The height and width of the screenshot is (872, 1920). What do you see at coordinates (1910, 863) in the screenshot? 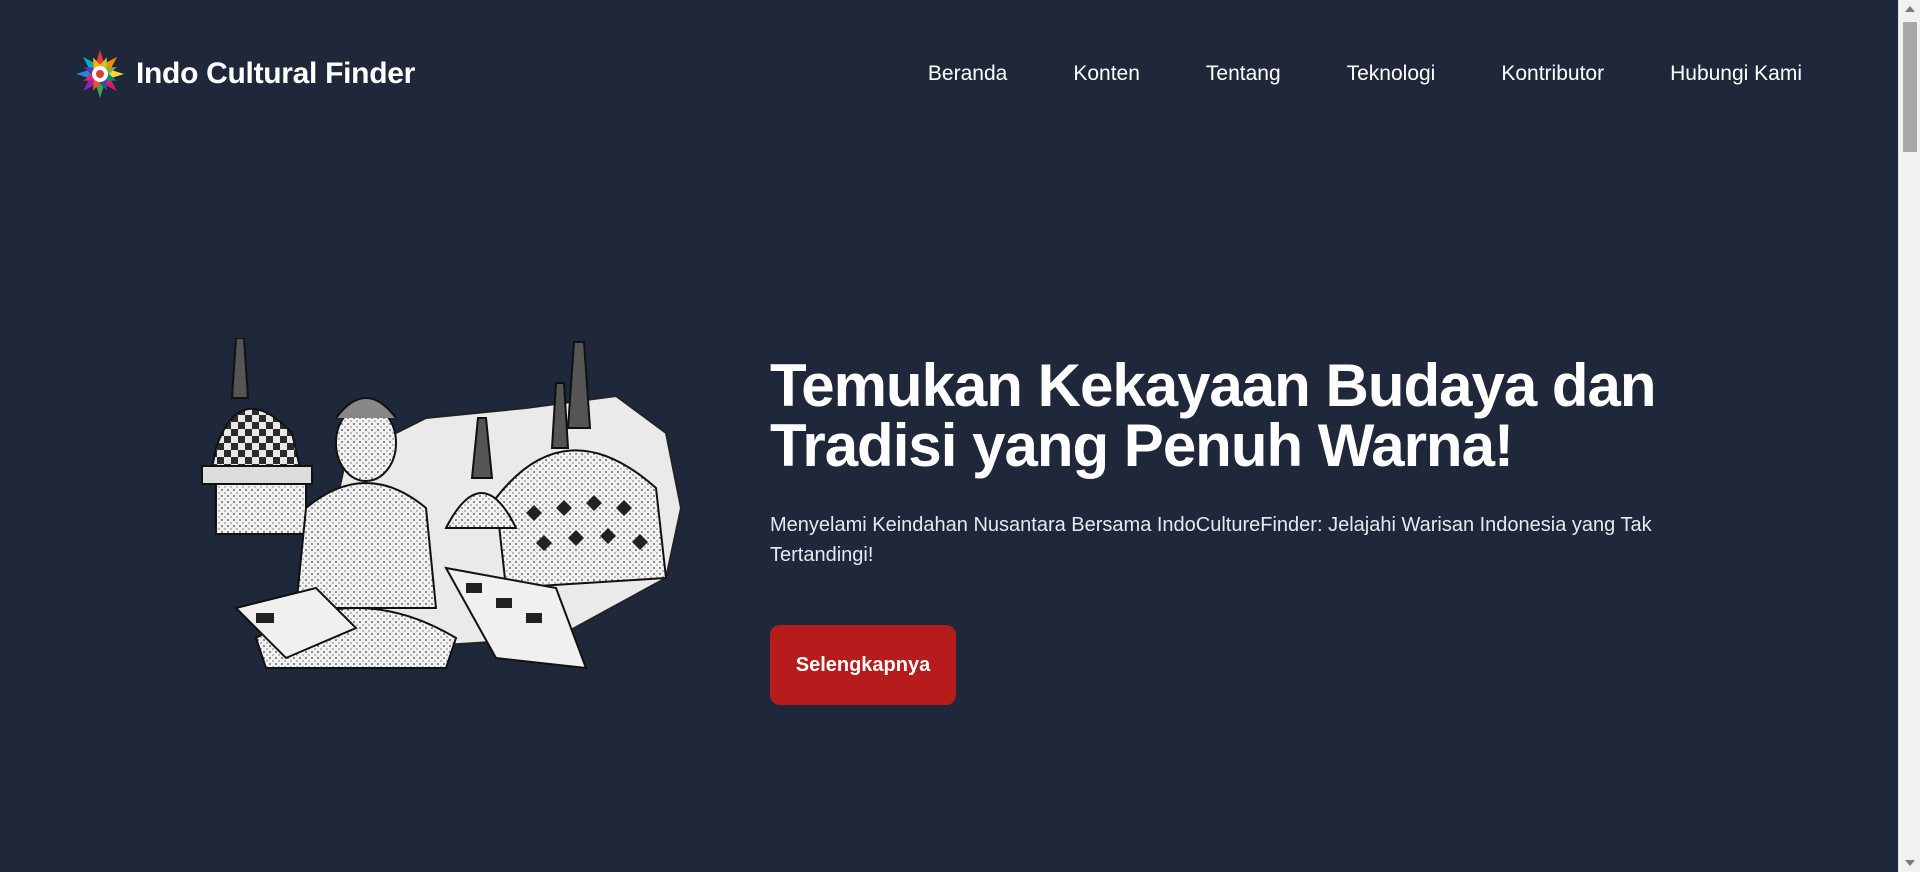
I see `scroll-down-arrow-icon` at bounding box center [1910, 863].